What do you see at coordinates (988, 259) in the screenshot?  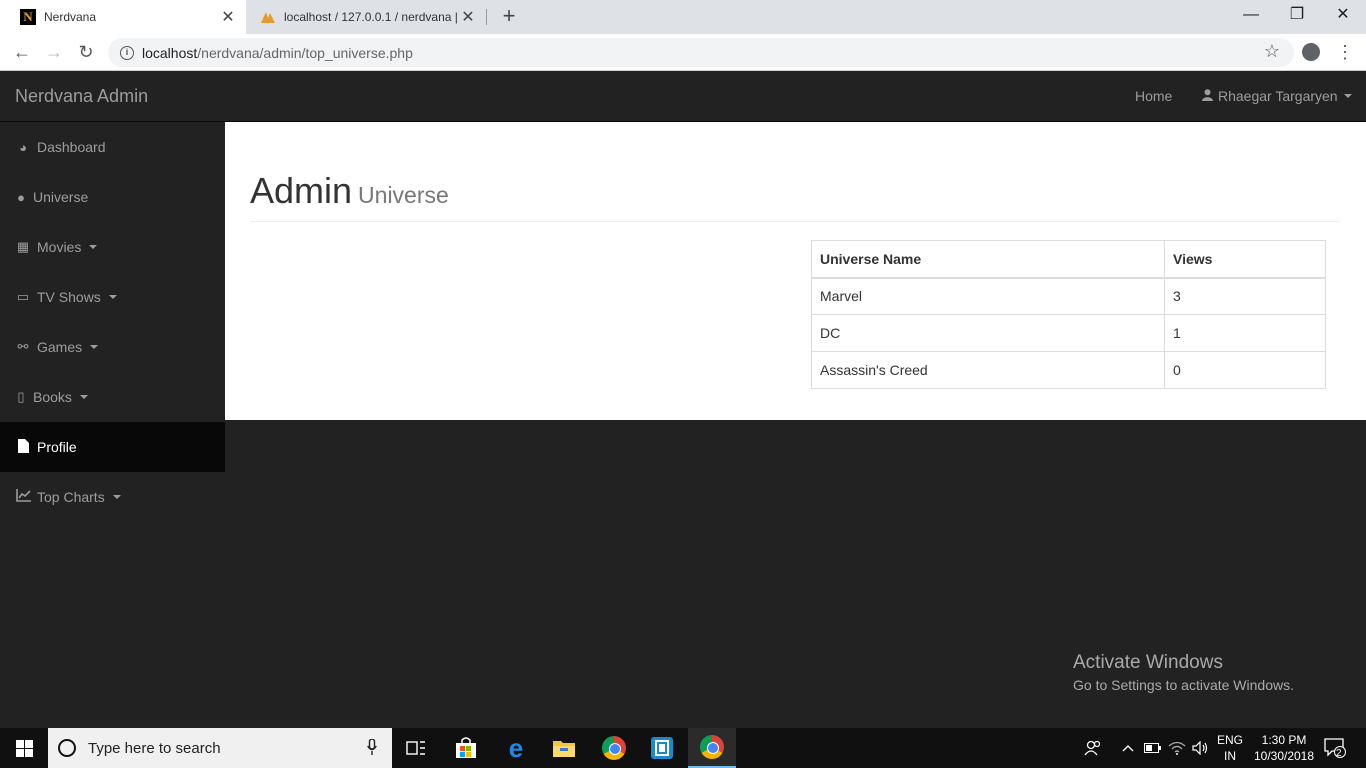 I see `column-header-universe-name: Universe Name` at bounding box center [988, 259].